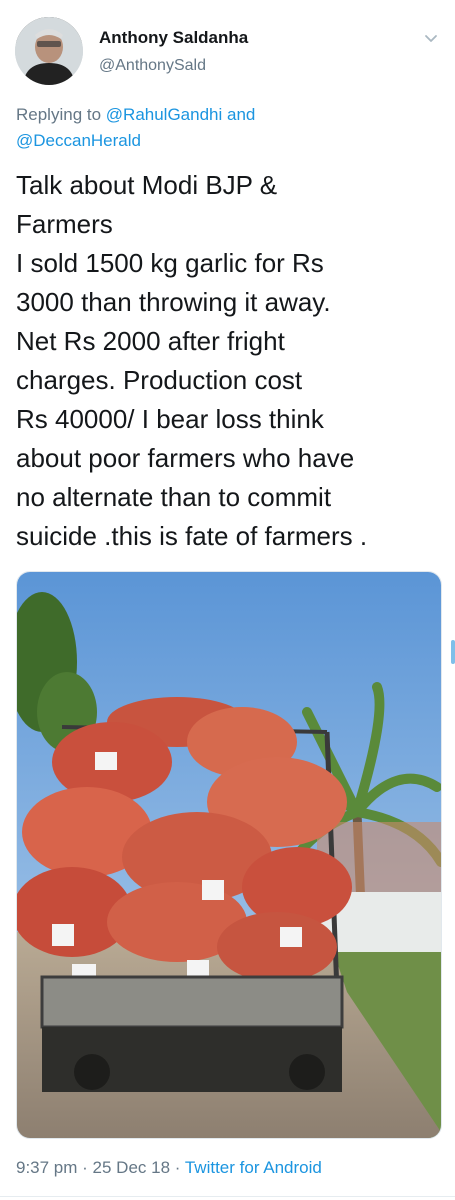 The height and width of the screenshot is (1200, 455). I want to click on chevron-down-icon, so click(431, 38).